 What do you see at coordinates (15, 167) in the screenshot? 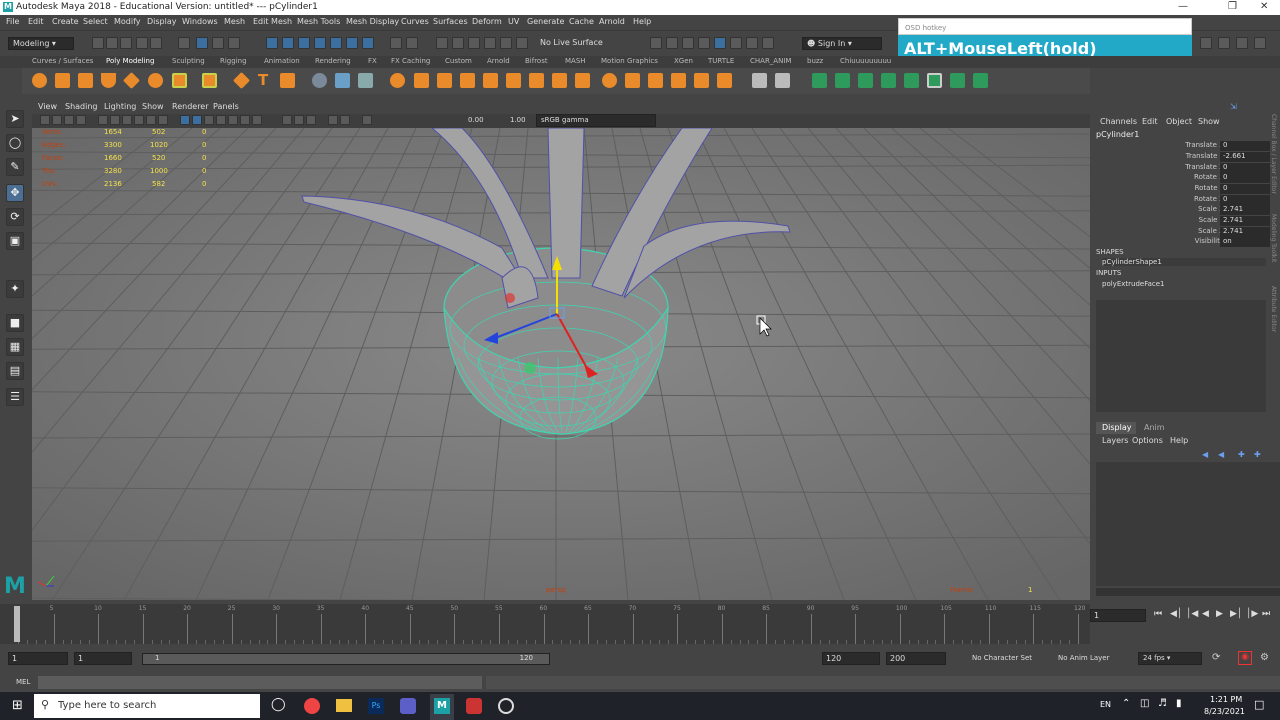
I see `paint-select-icon: ✎` at bounding box center [15, 167].